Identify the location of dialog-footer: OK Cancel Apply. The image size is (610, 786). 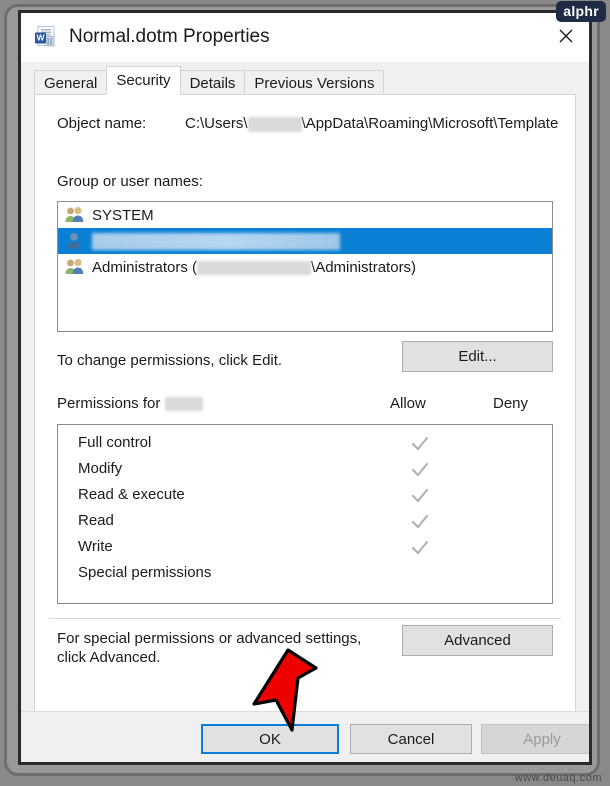
(305, 736).